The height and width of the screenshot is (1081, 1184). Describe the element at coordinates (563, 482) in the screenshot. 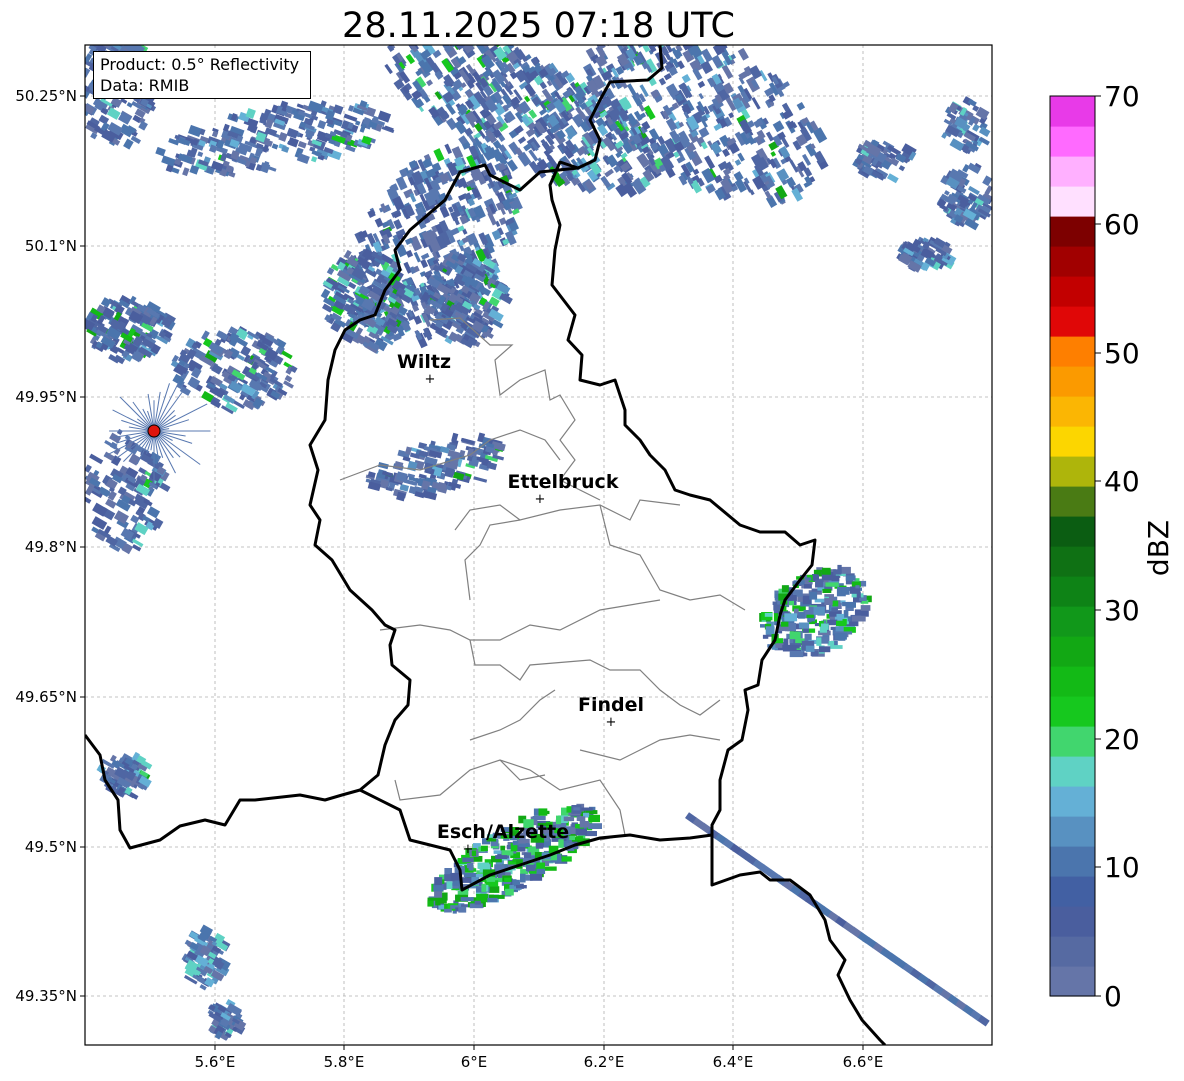

I see `city-label: Ettelbruck` at that location.